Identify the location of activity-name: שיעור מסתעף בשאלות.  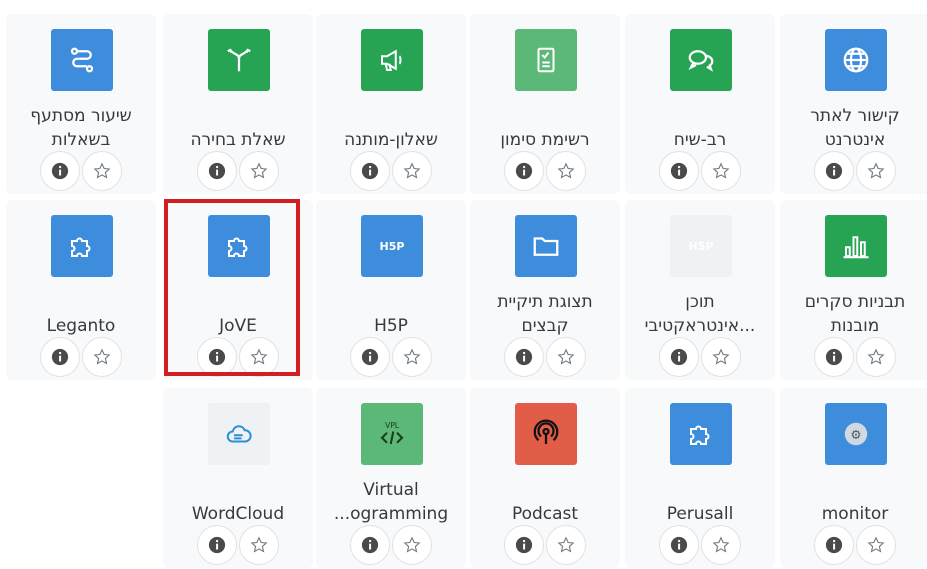
(81, 125).